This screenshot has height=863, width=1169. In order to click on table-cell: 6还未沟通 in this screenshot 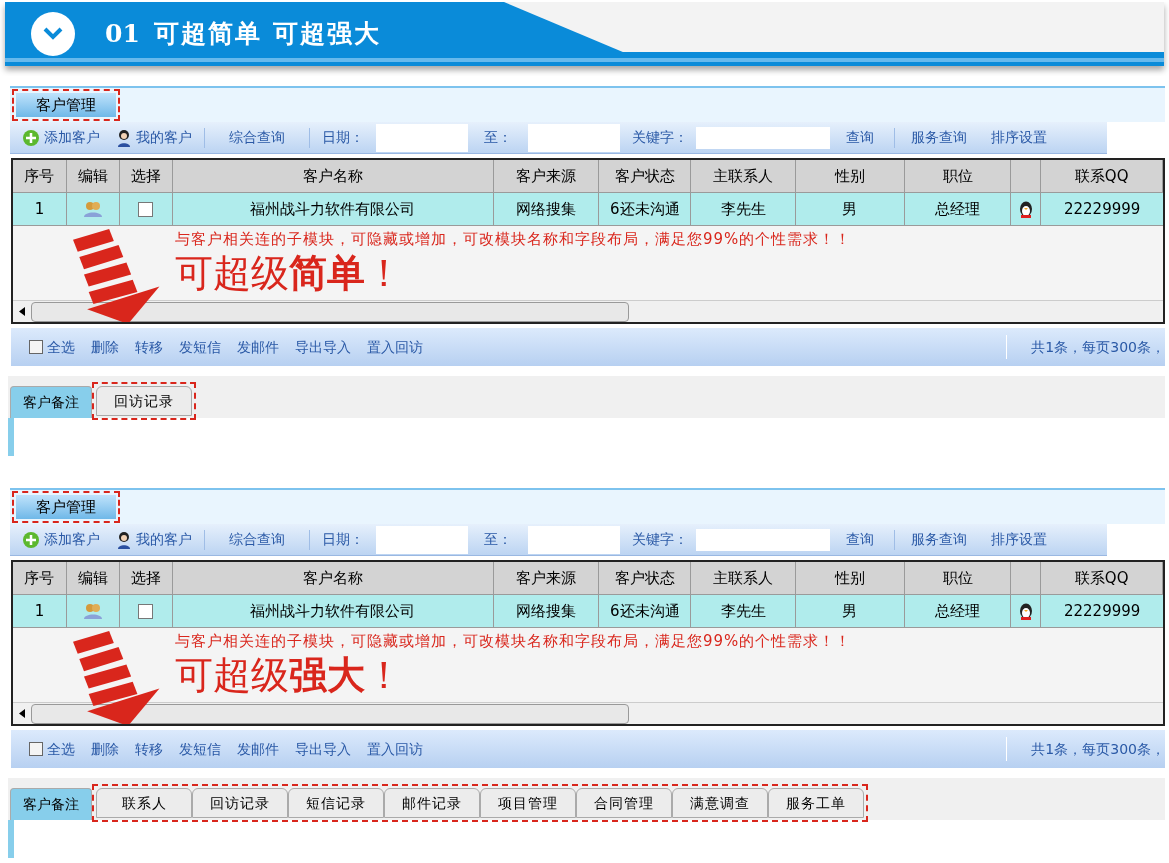, I will do `click(645, 611)`.